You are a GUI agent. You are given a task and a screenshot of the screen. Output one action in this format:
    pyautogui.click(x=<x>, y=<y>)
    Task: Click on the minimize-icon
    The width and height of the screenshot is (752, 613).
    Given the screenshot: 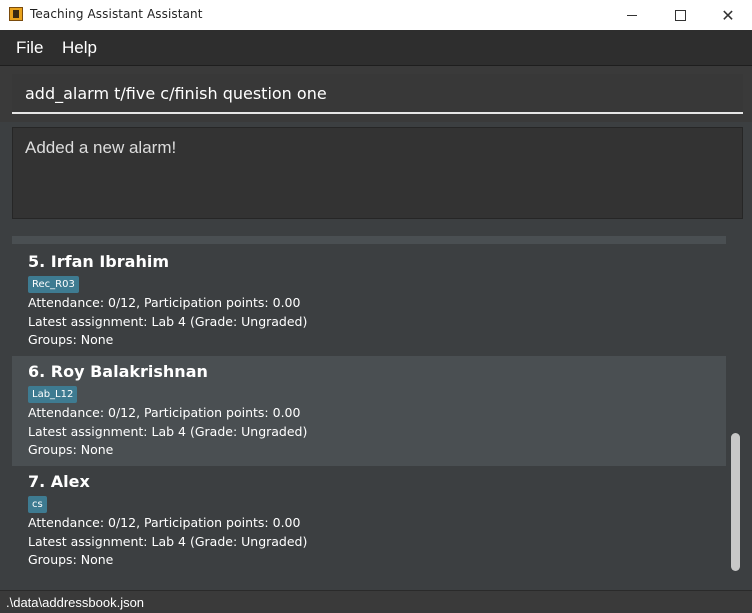 What is the action you would take?
    pyautogui.click(x=632, y=15)
    